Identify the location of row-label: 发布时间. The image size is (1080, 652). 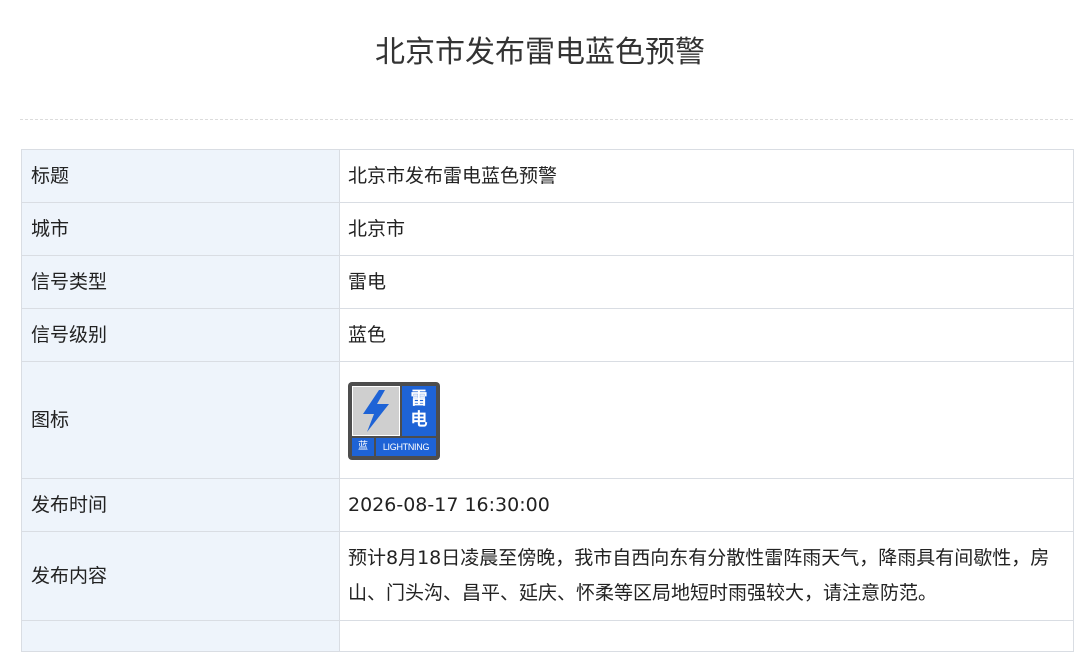
(180, 505).